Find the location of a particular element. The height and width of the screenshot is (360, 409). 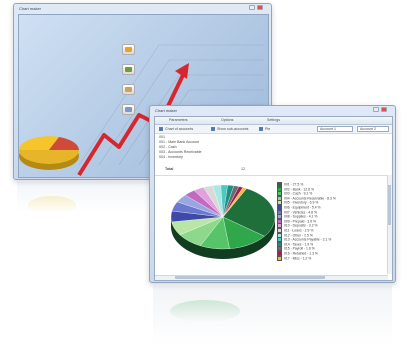

legend-item: 002 - Bank - 12.6 % is located at coordinates (295, 189).